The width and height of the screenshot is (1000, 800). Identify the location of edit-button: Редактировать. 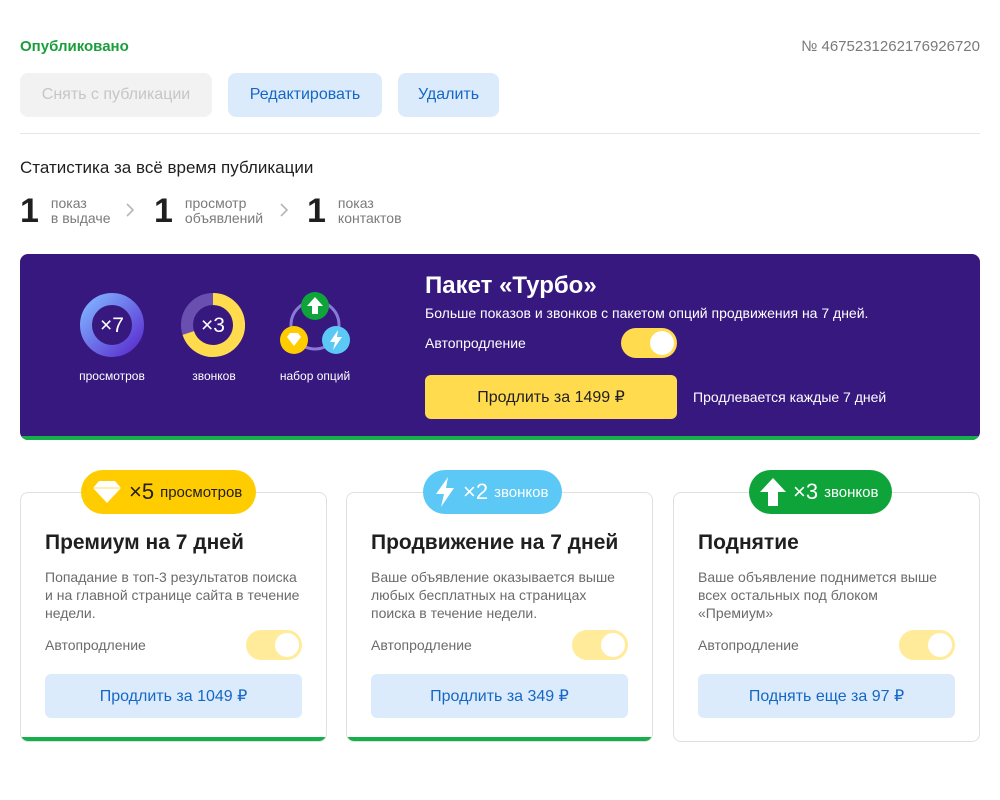
(305, 95).